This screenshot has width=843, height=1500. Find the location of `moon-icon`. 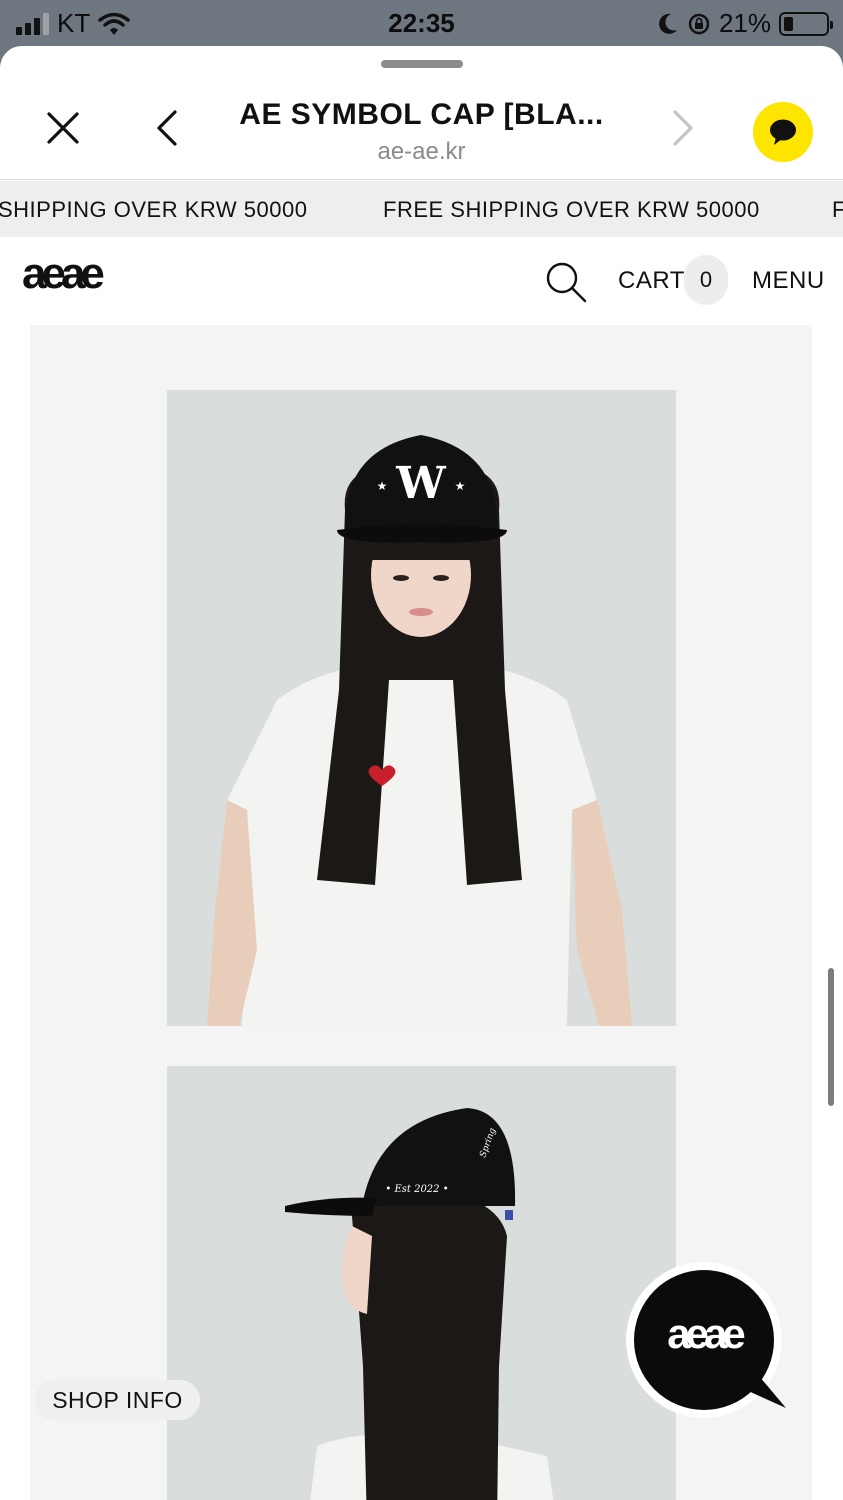

moon-icon is located at coordinates (668, 23).